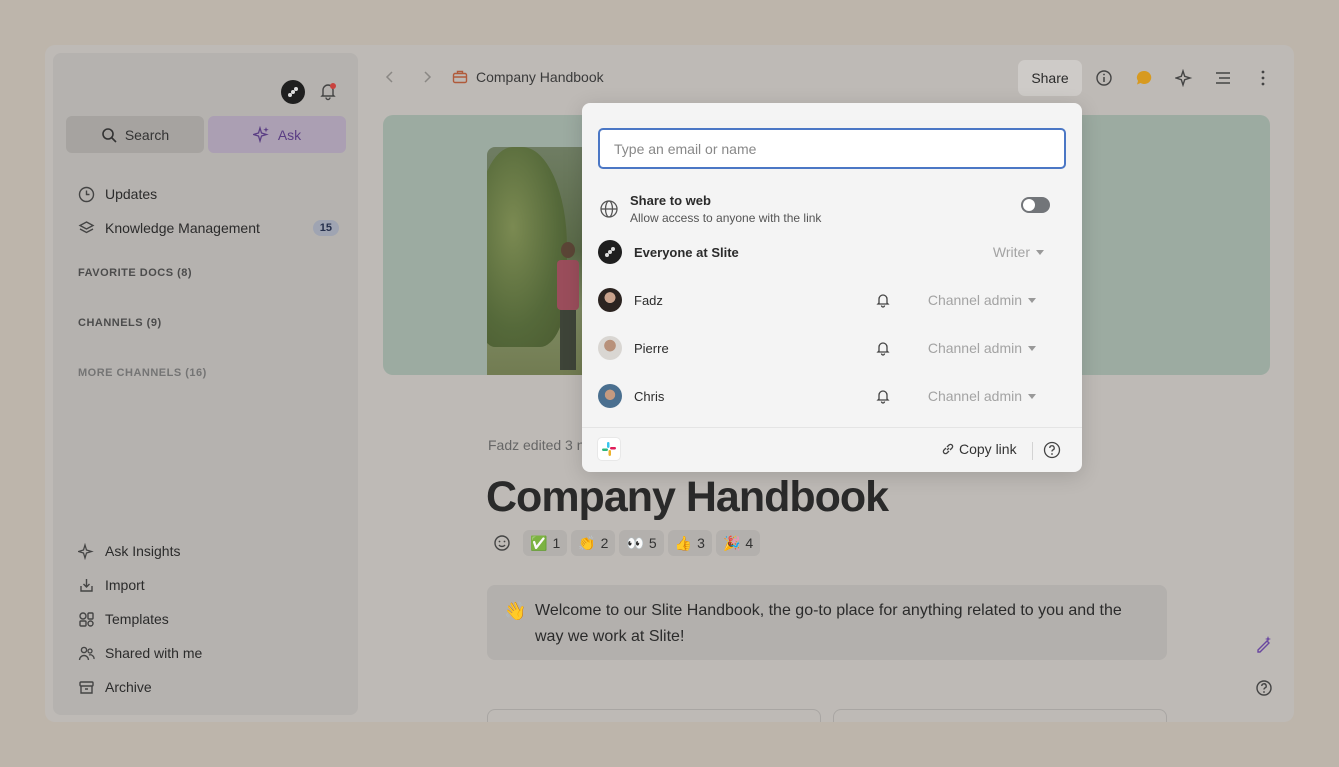  I want to click on ai-edit-icon, so click(1264, 644).